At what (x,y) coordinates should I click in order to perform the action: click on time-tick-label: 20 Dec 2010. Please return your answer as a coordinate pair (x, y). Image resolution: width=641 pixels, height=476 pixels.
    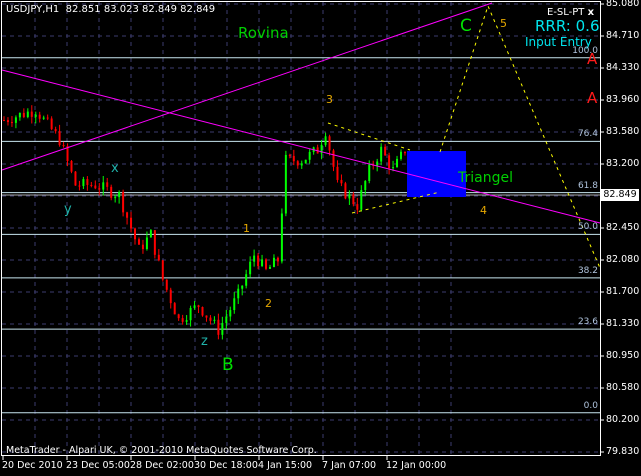
    Looking at the image, I should click on (32, 465).